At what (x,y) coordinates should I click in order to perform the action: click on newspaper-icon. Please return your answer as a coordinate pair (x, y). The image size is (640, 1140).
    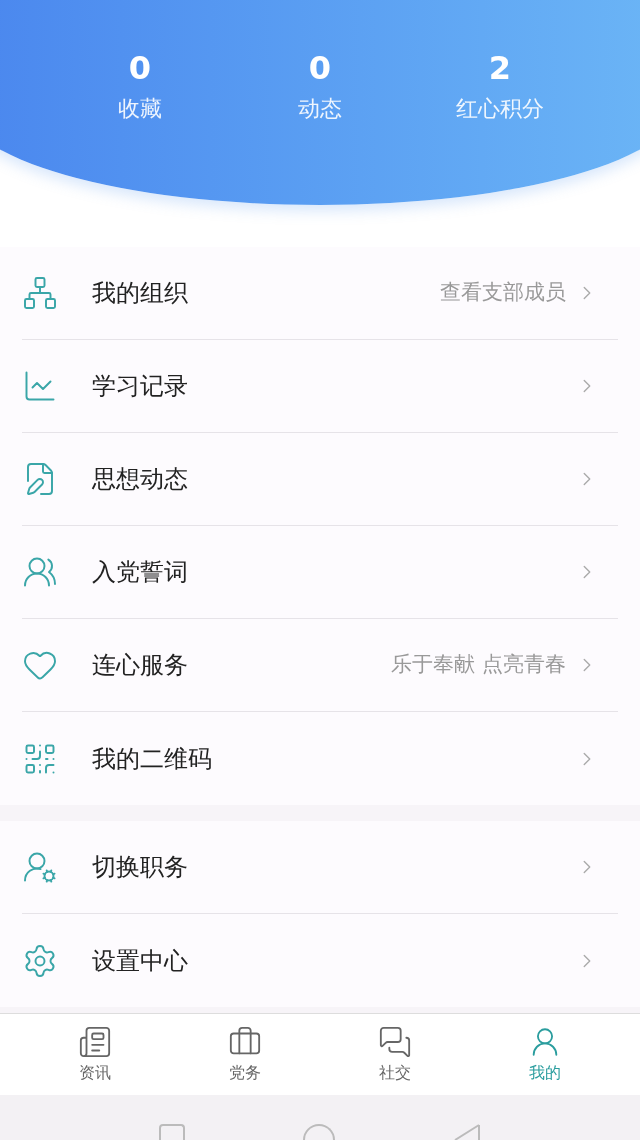
    Looking at the image, I should click on (95, 1041).